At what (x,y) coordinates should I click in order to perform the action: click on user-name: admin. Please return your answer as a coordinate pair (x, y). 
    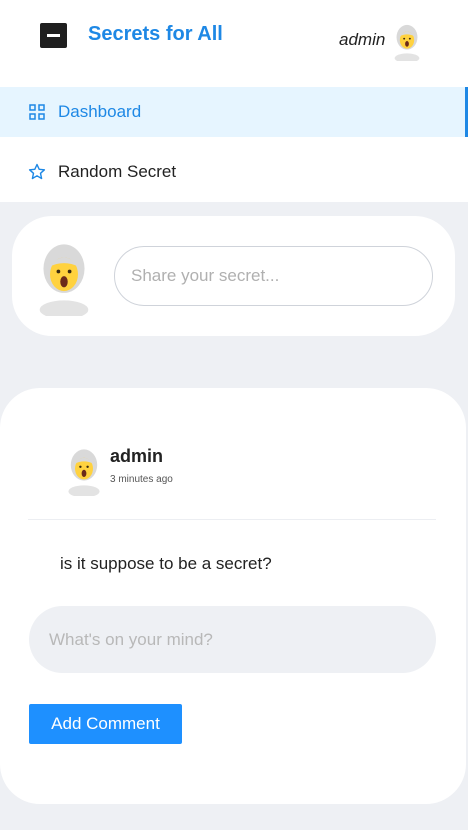
    Looking at the image, I should click on (362, 40).